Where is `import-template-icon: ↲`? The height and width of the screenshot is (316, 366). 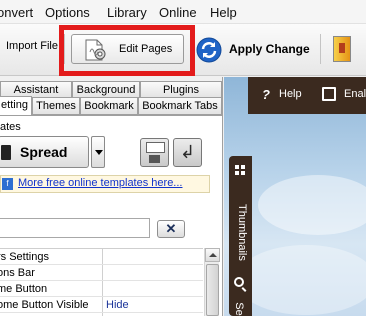
import-template-icon: ↲ is located at coordinates (187, 152).